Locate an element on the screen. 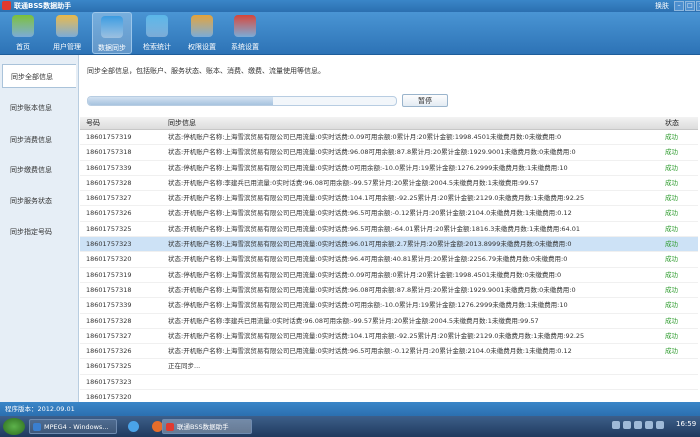  table-row: 18601757323 is located at coordinates (389, 383).